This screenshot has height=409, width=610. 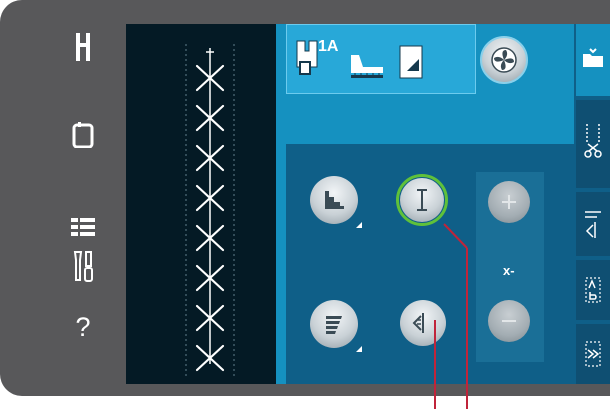 I want to click on left-rail: ?, so click(x=82, y=206).